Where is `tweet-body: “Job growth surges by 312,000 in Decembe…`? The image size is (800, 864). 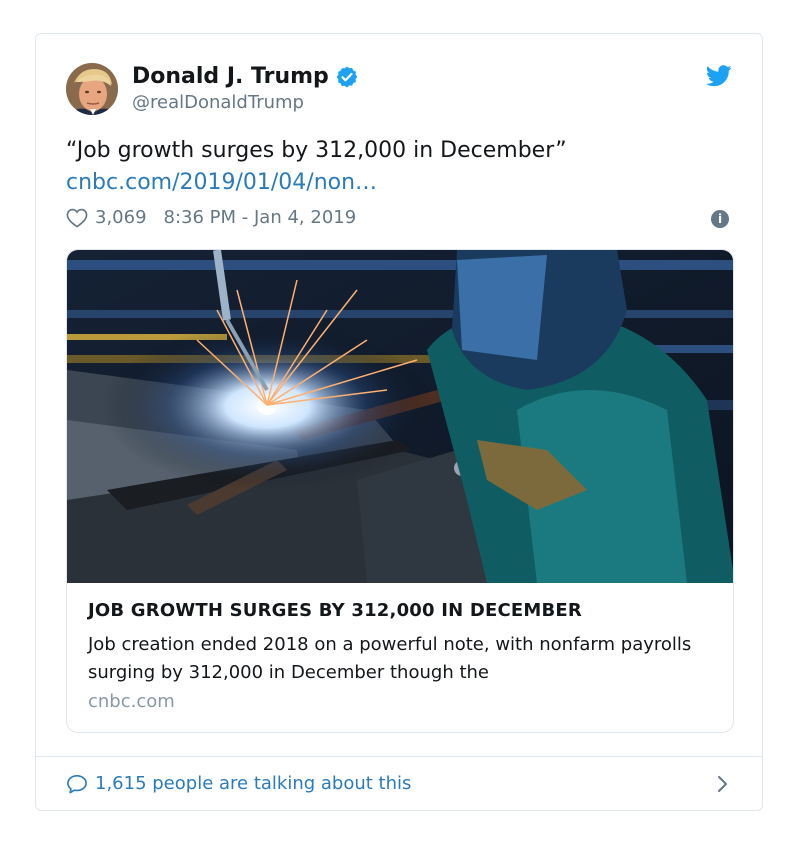
tweet-body: “Job growth surges by 312,000 in Decembe… is located at coordinates (316, 150).